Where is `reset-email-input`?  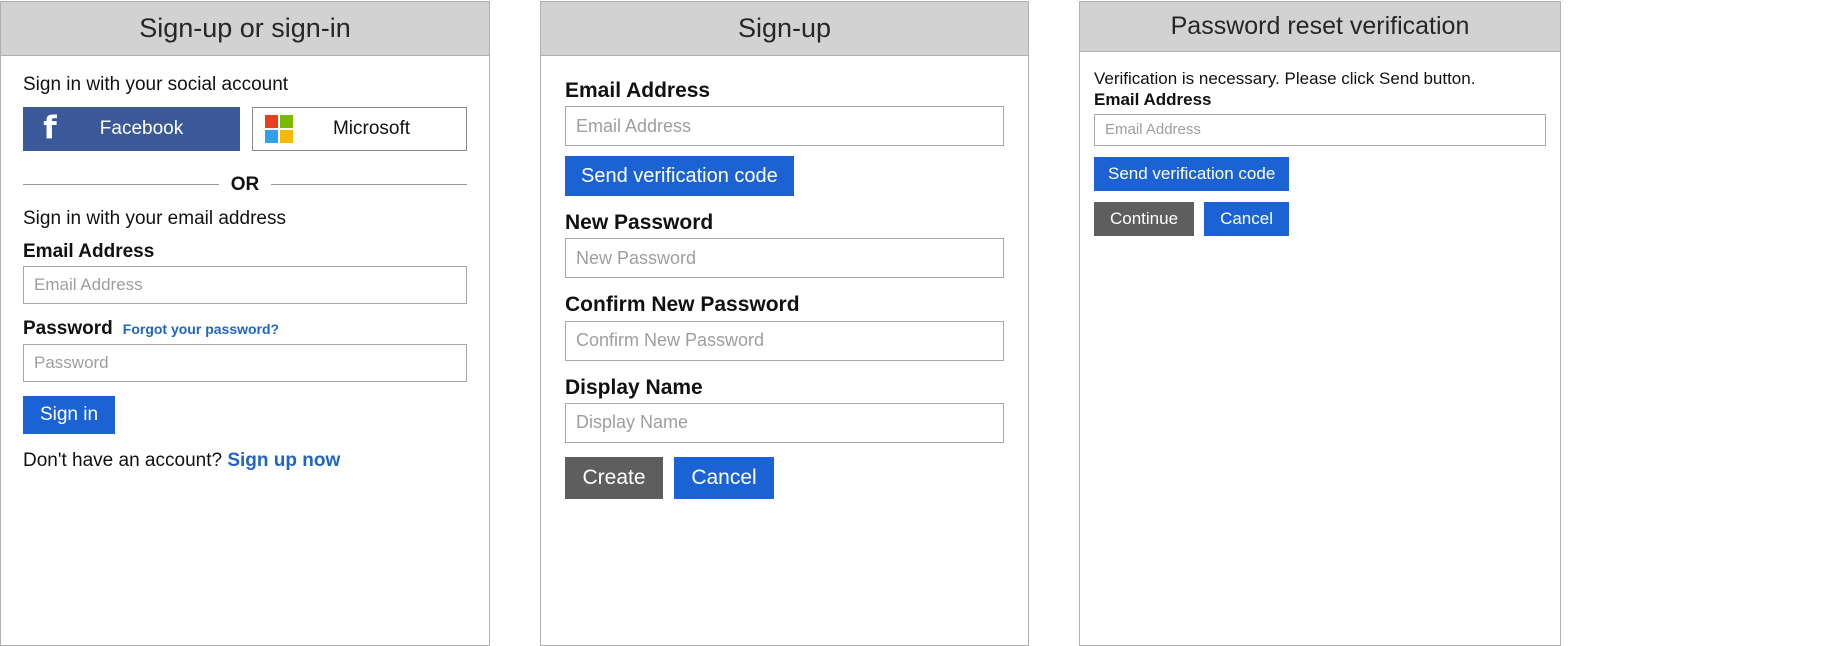 reset-email-input is located at coordinates (1320, 129).